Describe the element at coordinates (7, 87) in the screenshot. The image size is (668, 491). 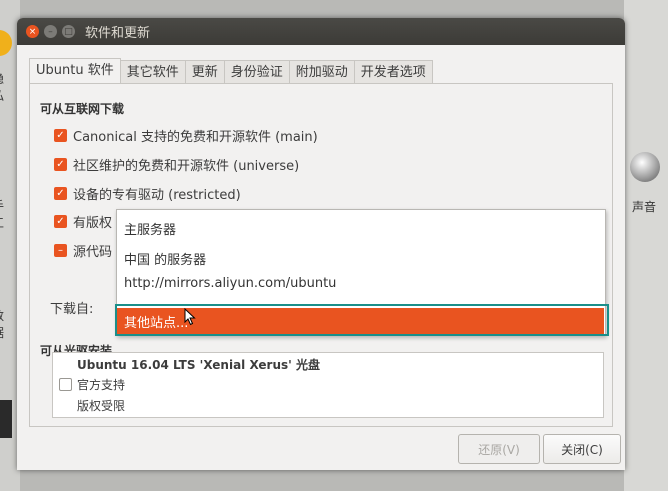
I see `background-label-privacy: 隐私` at that location.